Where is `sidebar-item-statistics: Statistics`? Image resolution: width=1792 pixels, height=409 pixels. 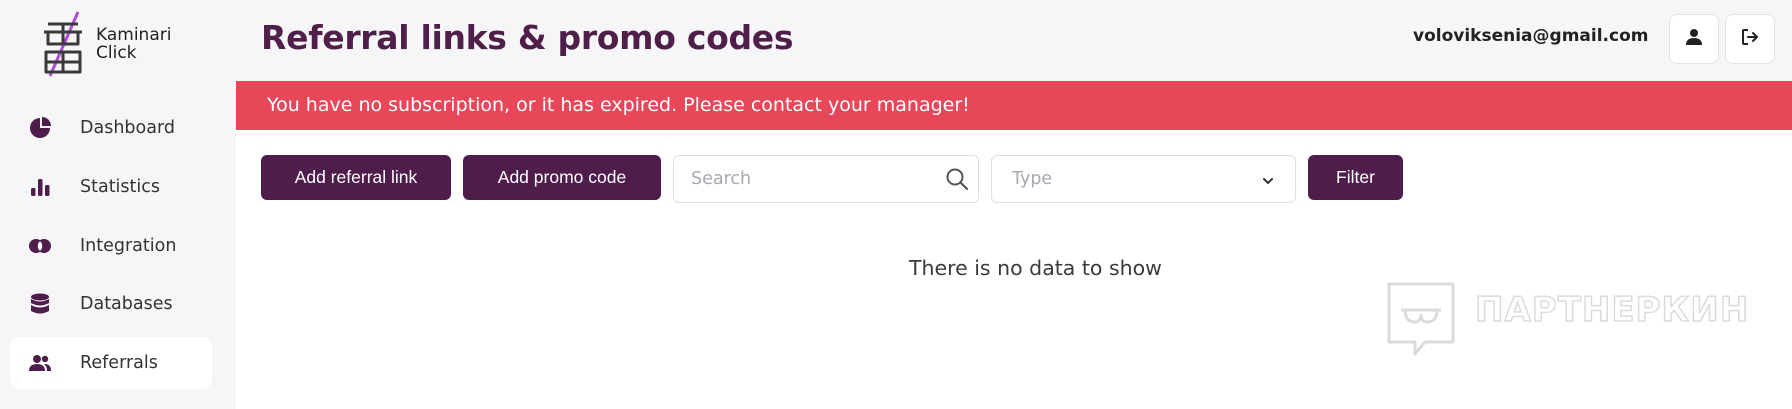
sidebar-item-statistics: Statistics is located at coordinates (111, 187).